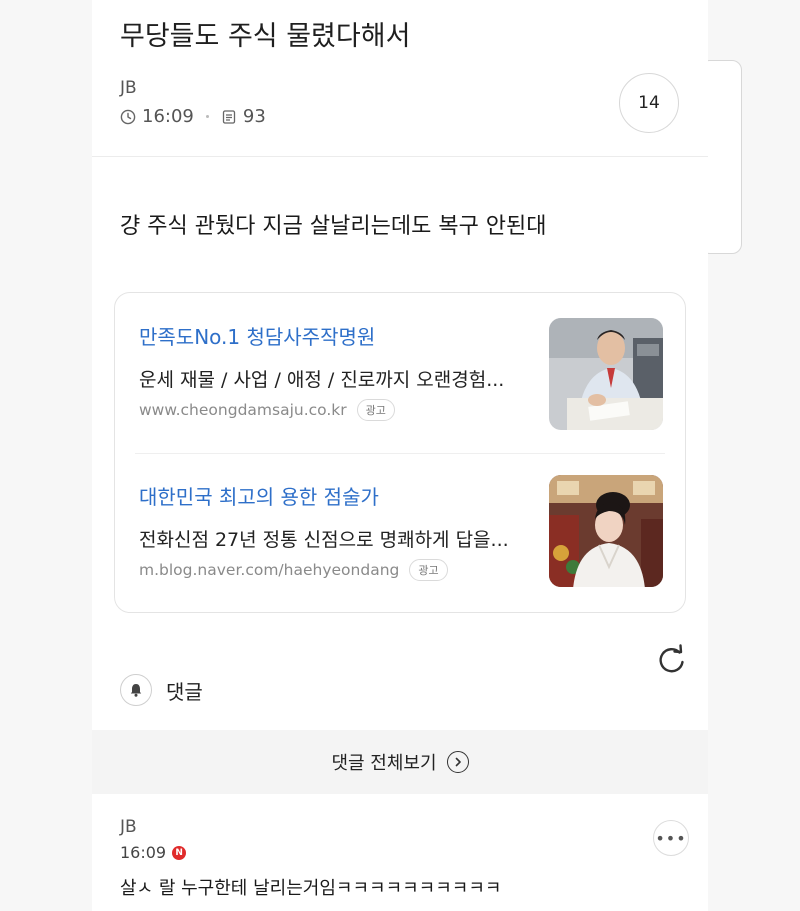 The image size is (800, 911). What do you see at coordinates (265, 36) in the screenshot?
I see `post-title: 무당들도 주식 물렸다해서` at bounding box center [265, 36].